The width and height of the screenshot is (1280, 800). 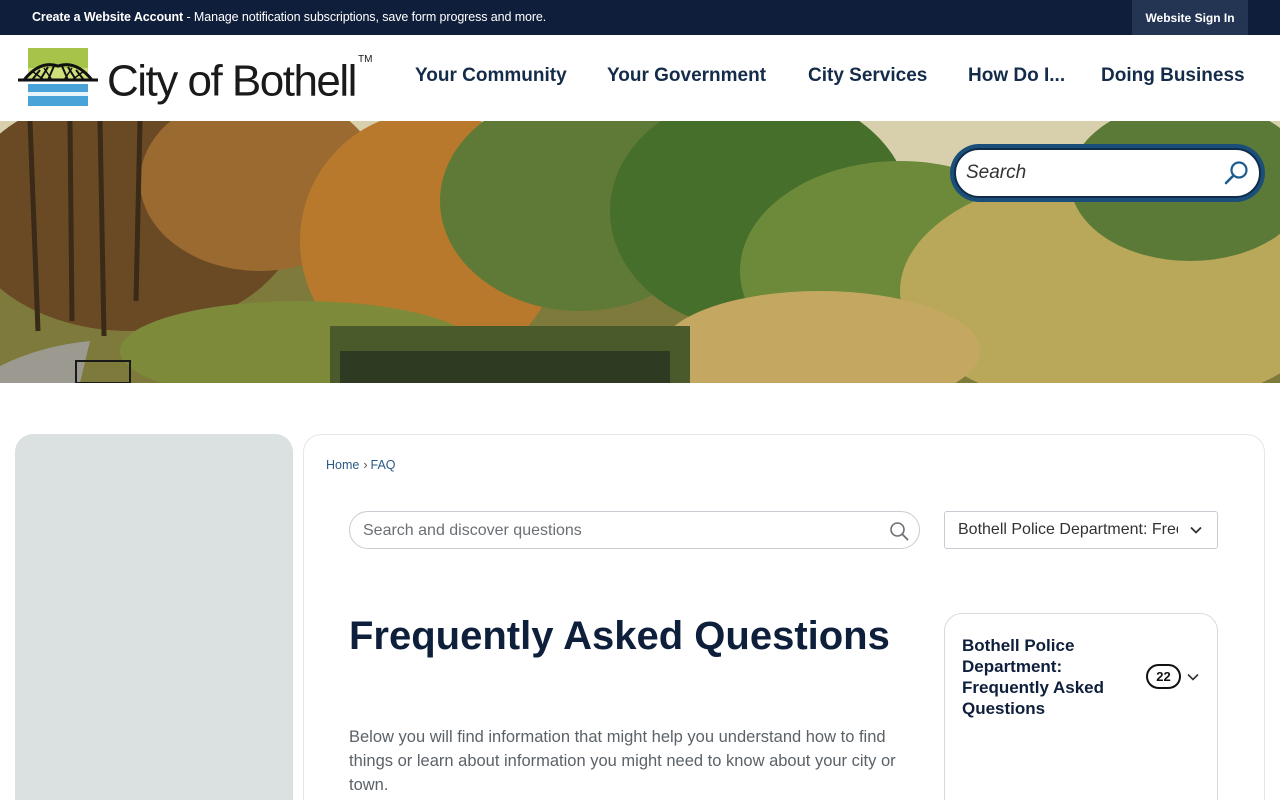 What do you see at coordinates (686, 76) in the screenshot?
I see `nav-your-government: Your Government` at bounding box center [686, 76].